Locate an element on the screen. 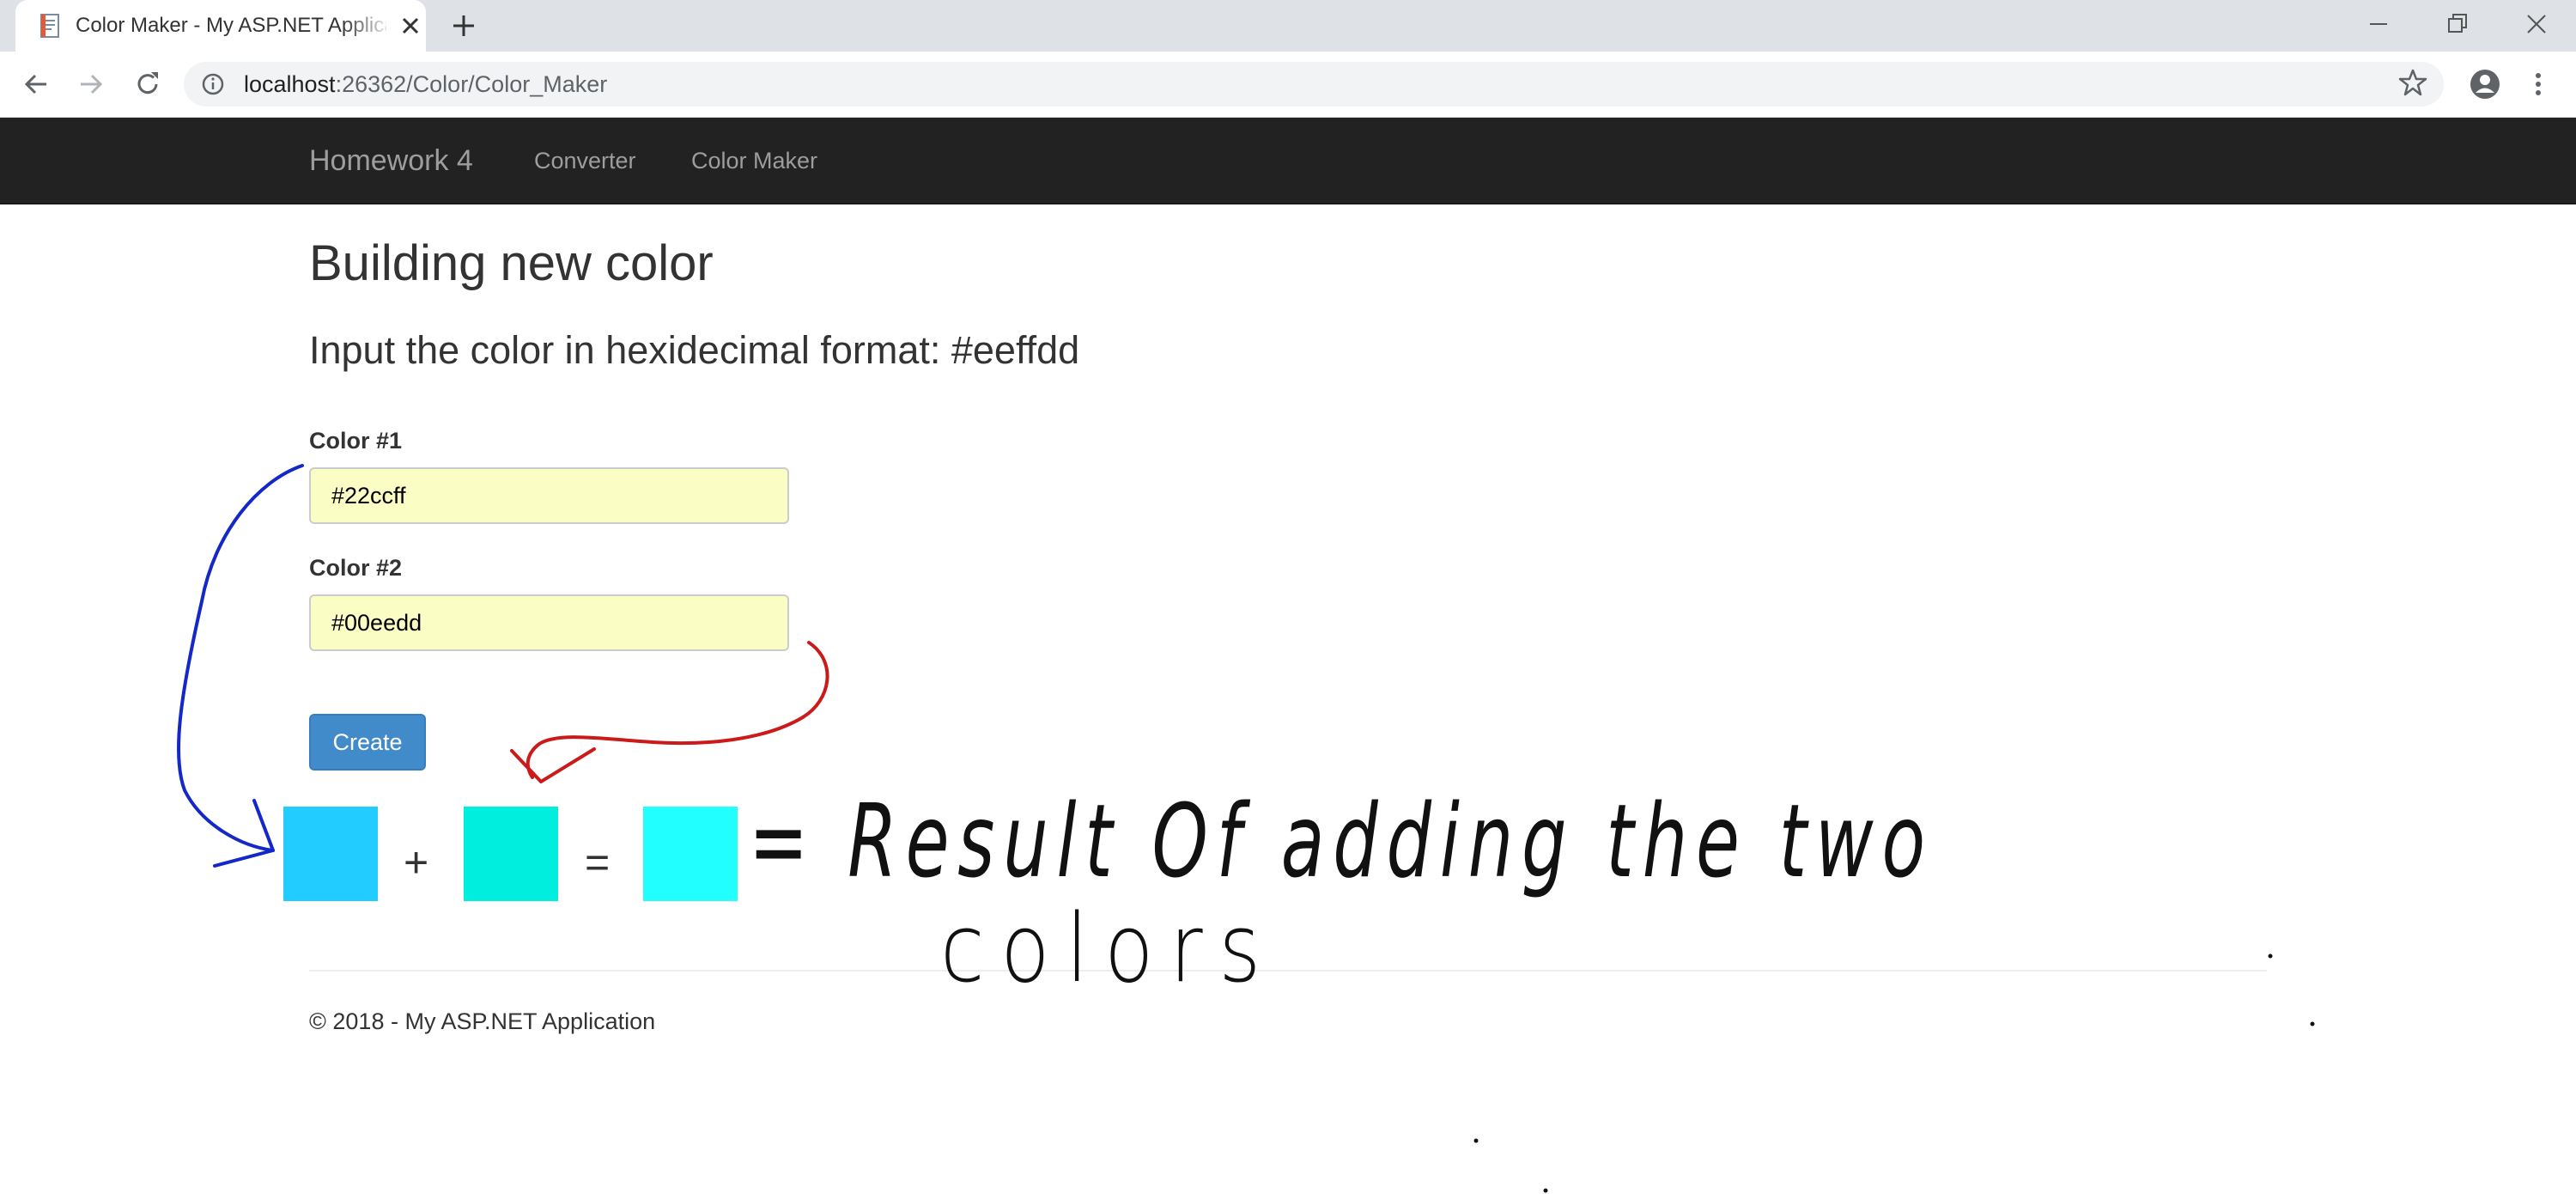 Image resolution: width=2576 pixels, height=1194 pixels. reload-icon is located at coordinates (148, 84).